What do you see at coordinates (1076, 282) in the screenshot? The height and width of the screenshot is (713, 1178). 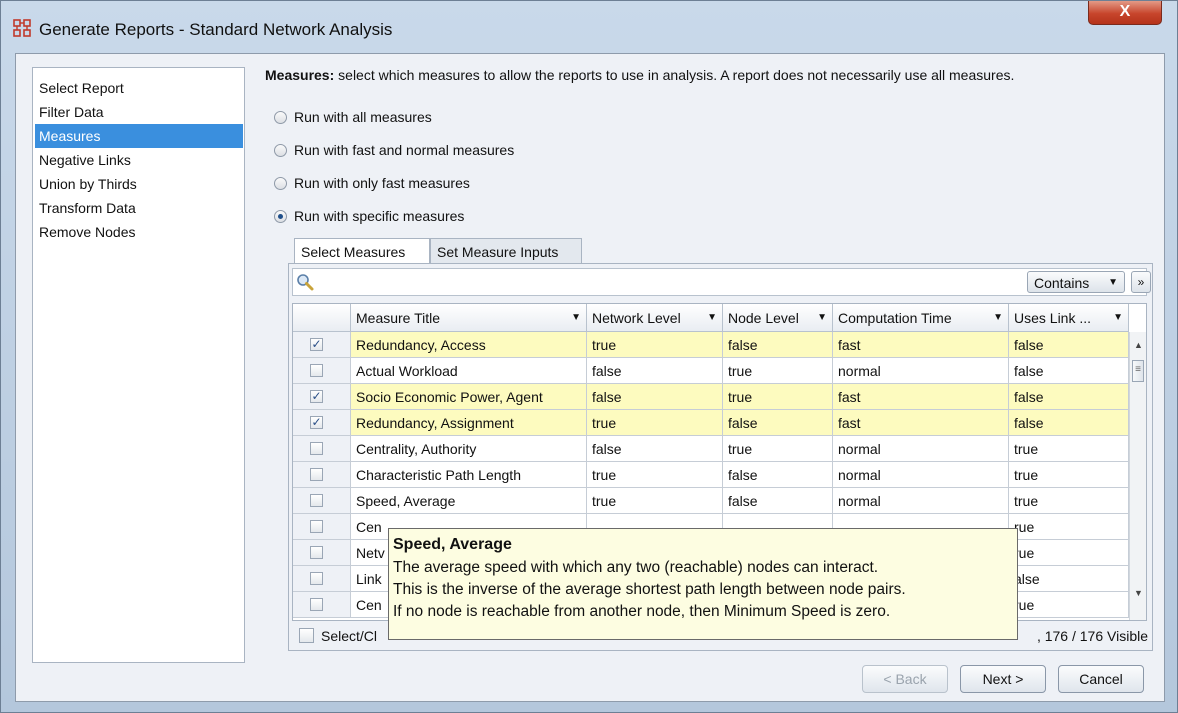 I see `filter-mode-dropdown: Contains ▼` at bounding box center [1076, 282].